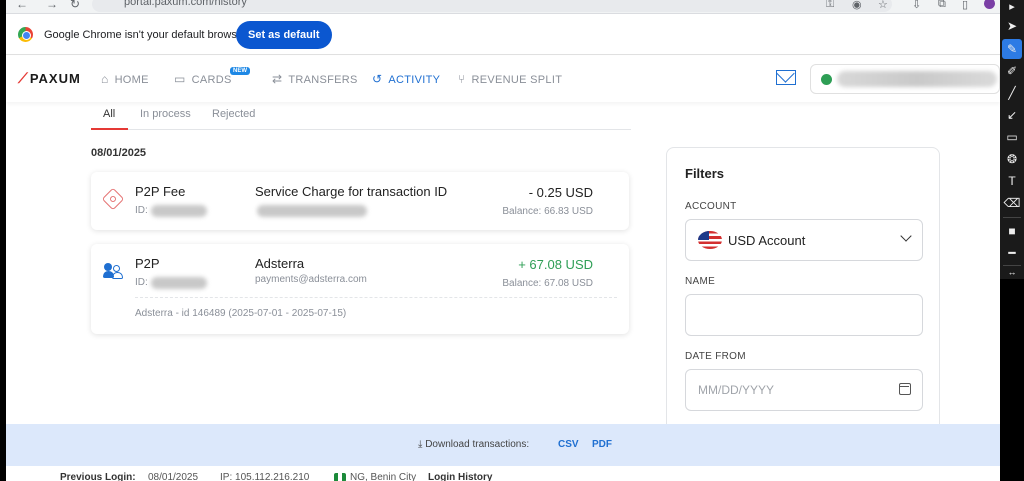 The image size is (1024, 481). I want to click on filters-title: Filters, so click(705, 173).